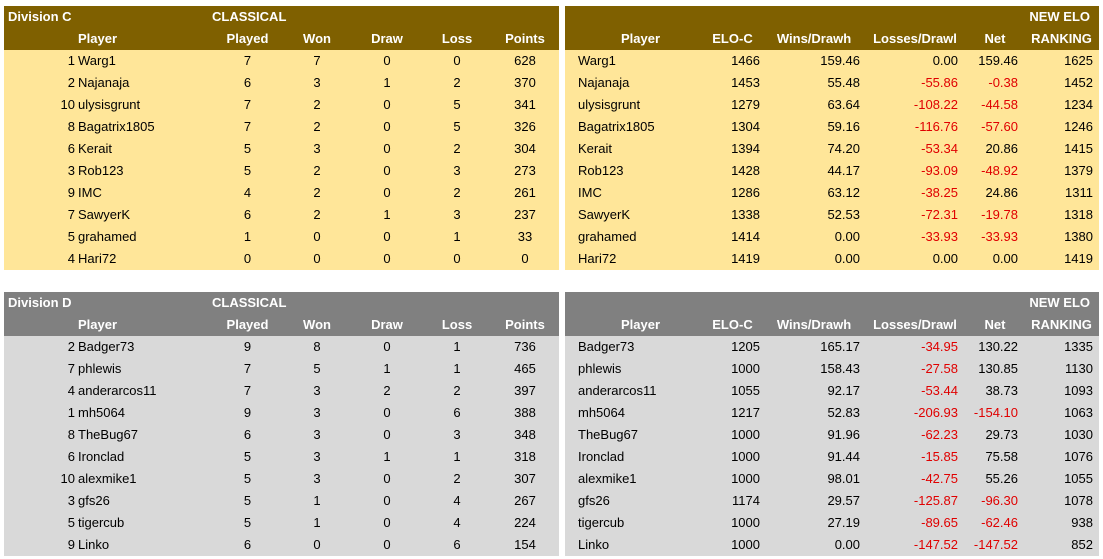 Image resolution: width=1103 pixels, height=559 pixels. Describe the element at coordinates (843, 500) in the screenshot. I see `wins-drawh-cell: 29.57` at that location.